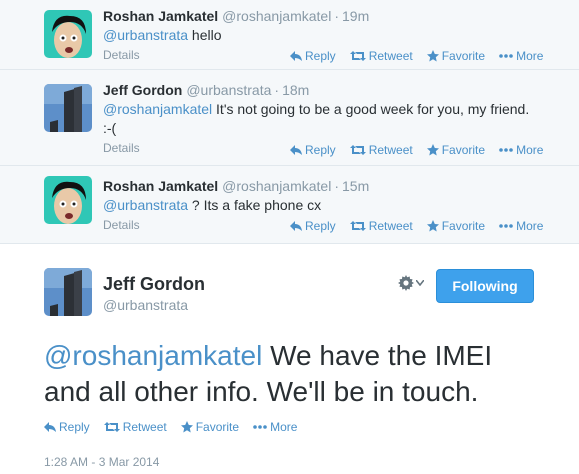 The image size is (579, 474). I want to click on main-tweet-body-line2: and all other info. We'll be in touch., so click(261, 391).